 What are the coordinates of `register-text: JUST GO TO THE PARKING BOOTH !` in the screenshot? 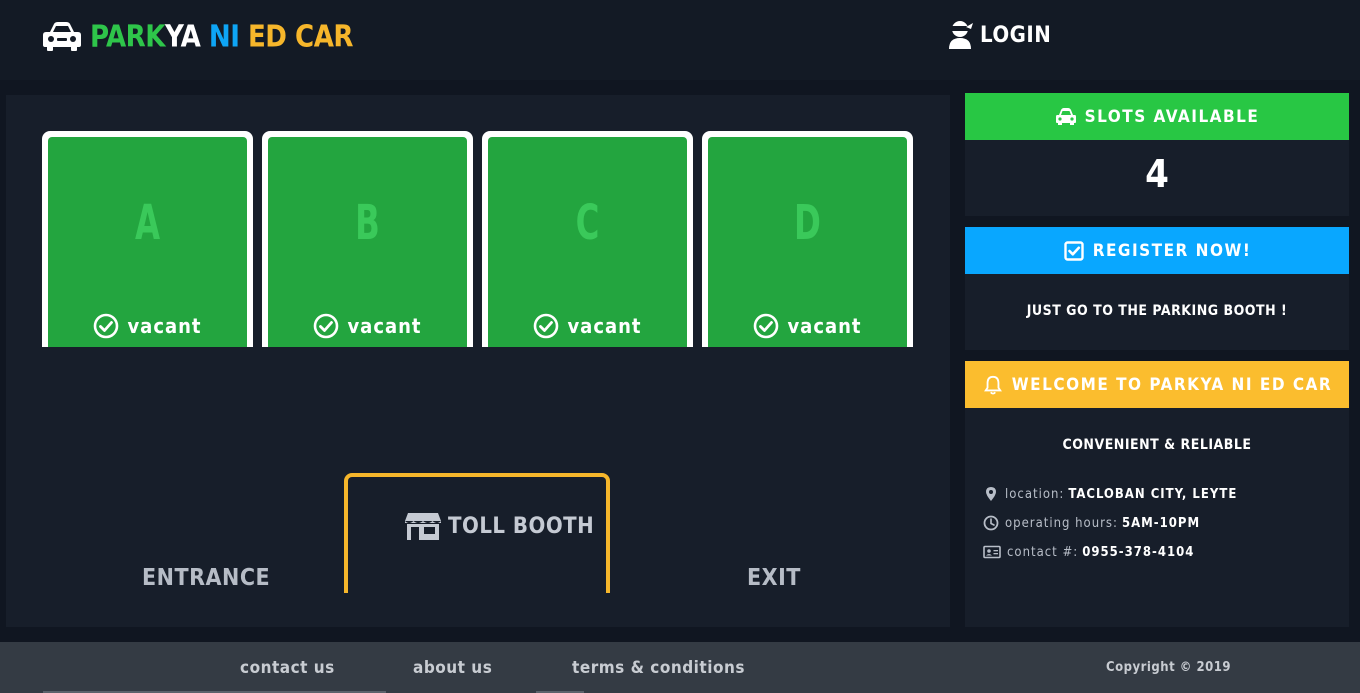 It's located at (1157, 311).